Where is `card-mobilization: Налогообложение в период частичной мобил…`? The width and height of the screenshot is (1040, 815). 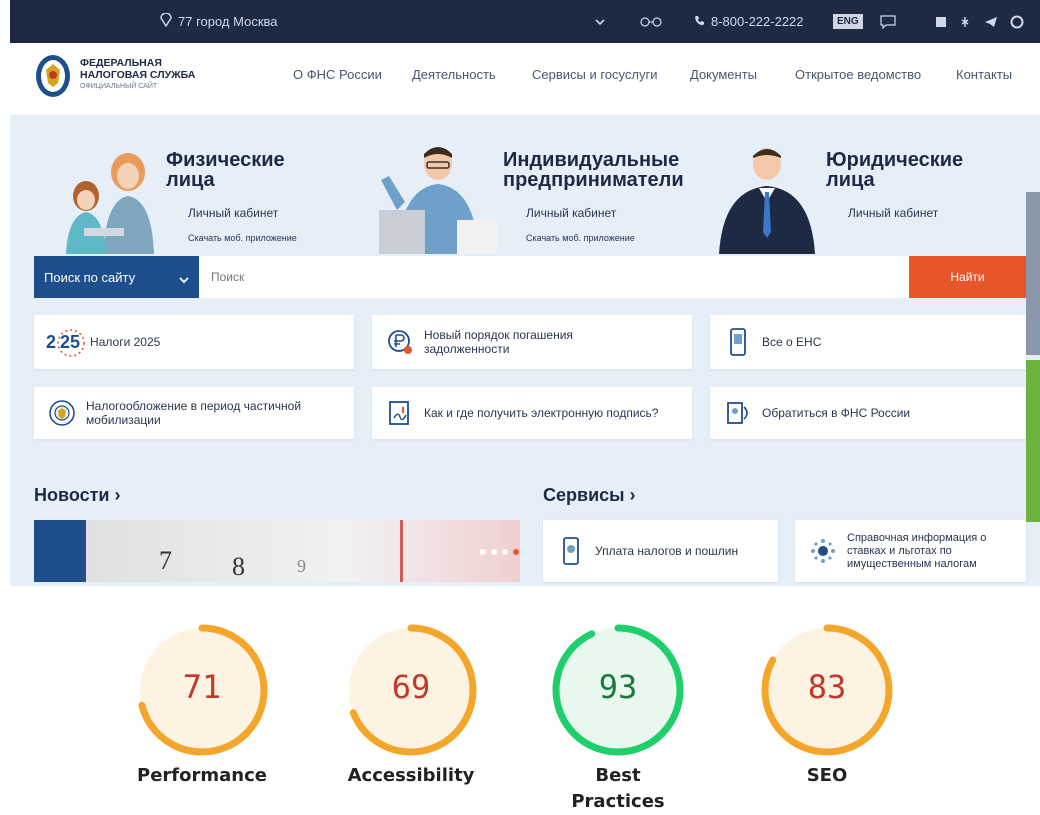
card-mobilization: Налогообложение в период частичной мобил… is located at coordinates (194, 413).